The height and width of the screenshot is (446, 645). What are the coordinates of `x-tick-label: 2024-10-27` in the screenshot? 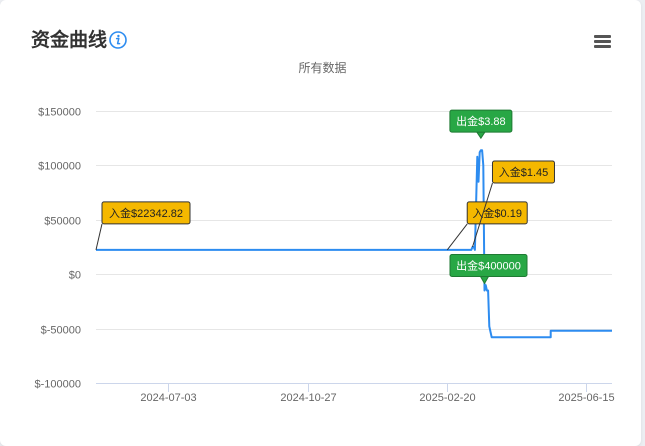 It's located at (308, 398).